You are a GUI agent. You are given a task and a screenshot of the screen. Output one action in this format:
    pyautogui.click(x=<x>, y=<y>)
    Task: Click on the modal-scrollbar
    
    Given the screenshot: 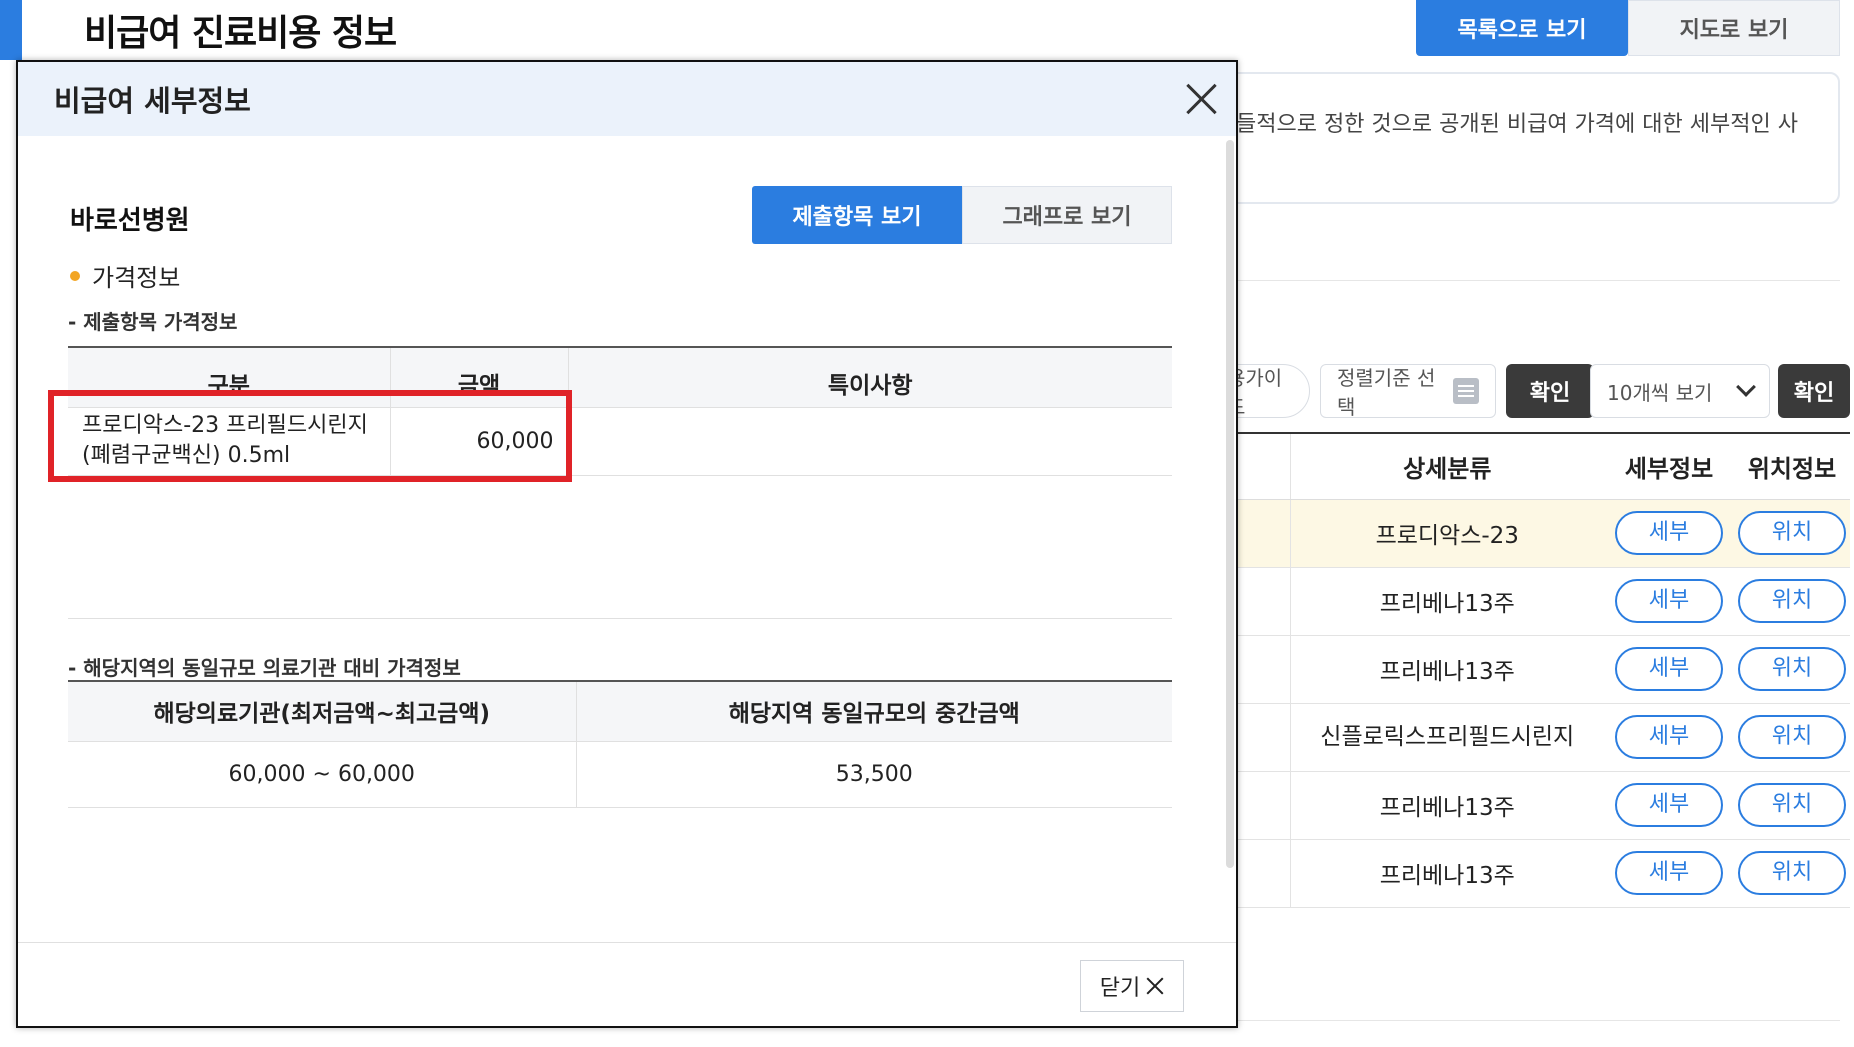 What is the action you would take?
    pyautogui.click(x=1230, y=504)
    